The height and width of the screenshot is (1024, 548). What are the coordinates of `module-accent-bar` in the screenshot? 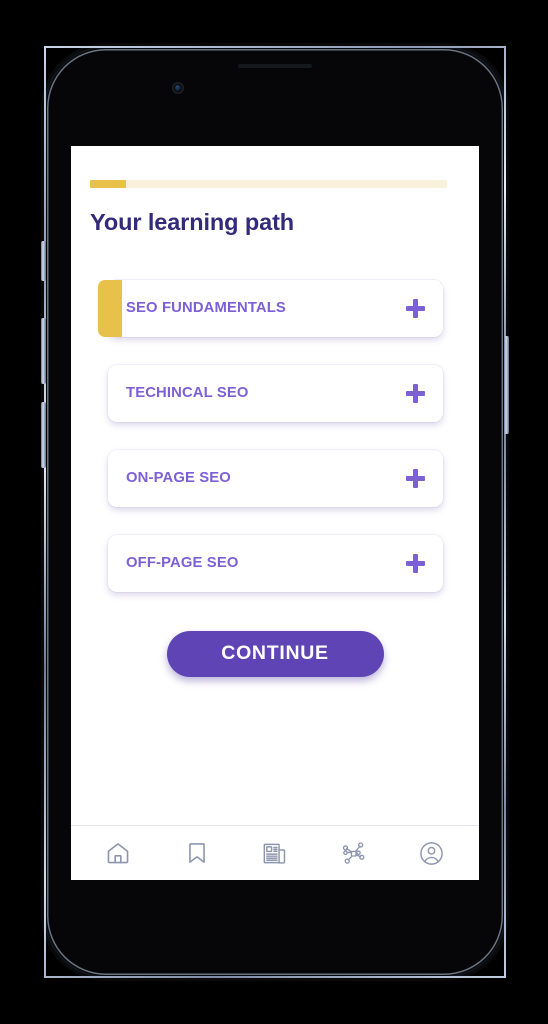 It's located at (110, 308).